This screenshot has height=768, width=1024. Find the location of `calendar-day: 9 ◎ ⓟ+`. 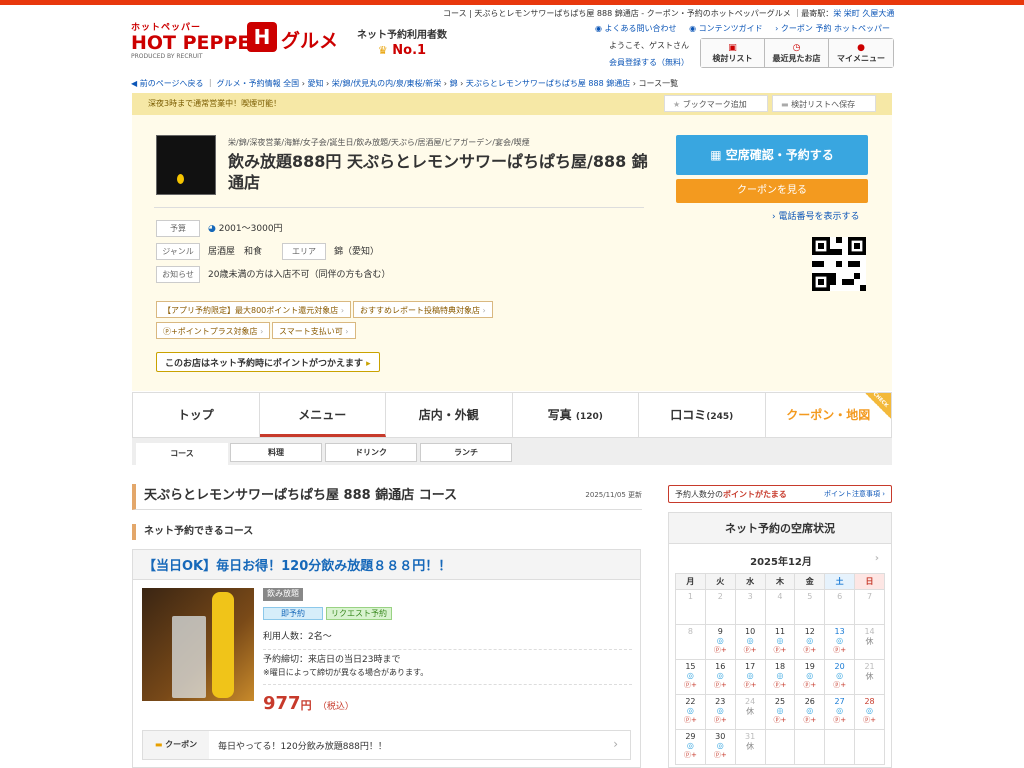

calendar-day: 9 ◎ ⓟ+ is located at coordinates (720, 642).